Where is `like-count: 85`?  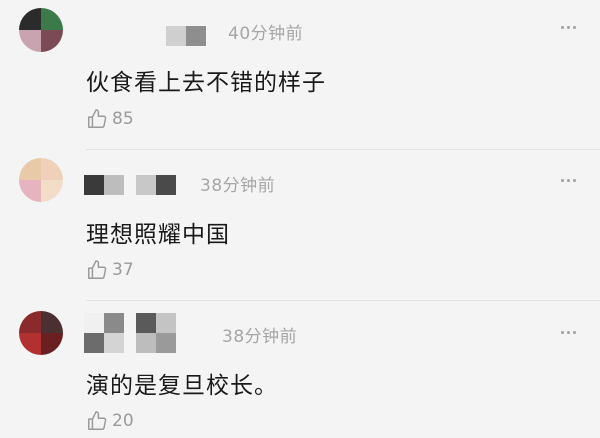 like-count: 85 is located at coordinates (123, 119).